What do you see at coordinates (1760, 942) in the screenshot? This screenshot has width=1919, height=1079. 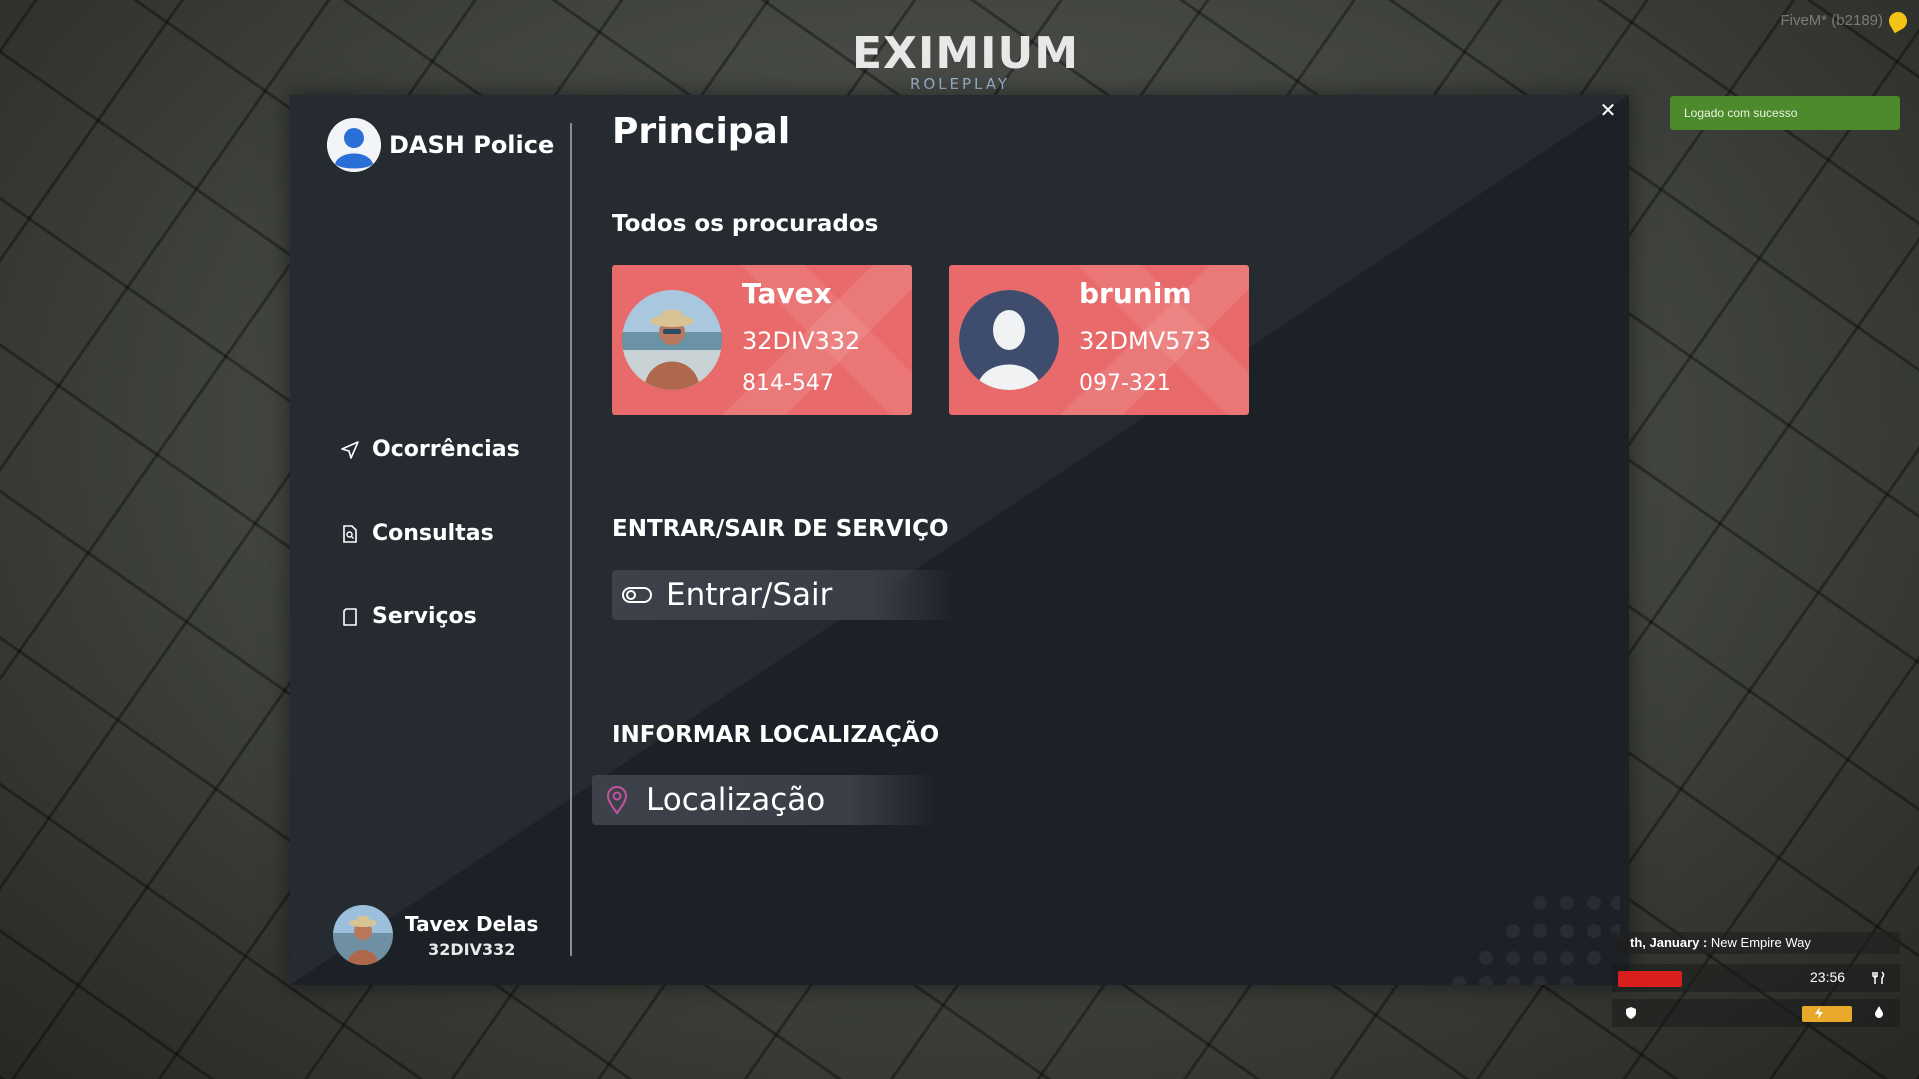 I see `street-name: New Empire Way` at bounding box center [1760, 942].